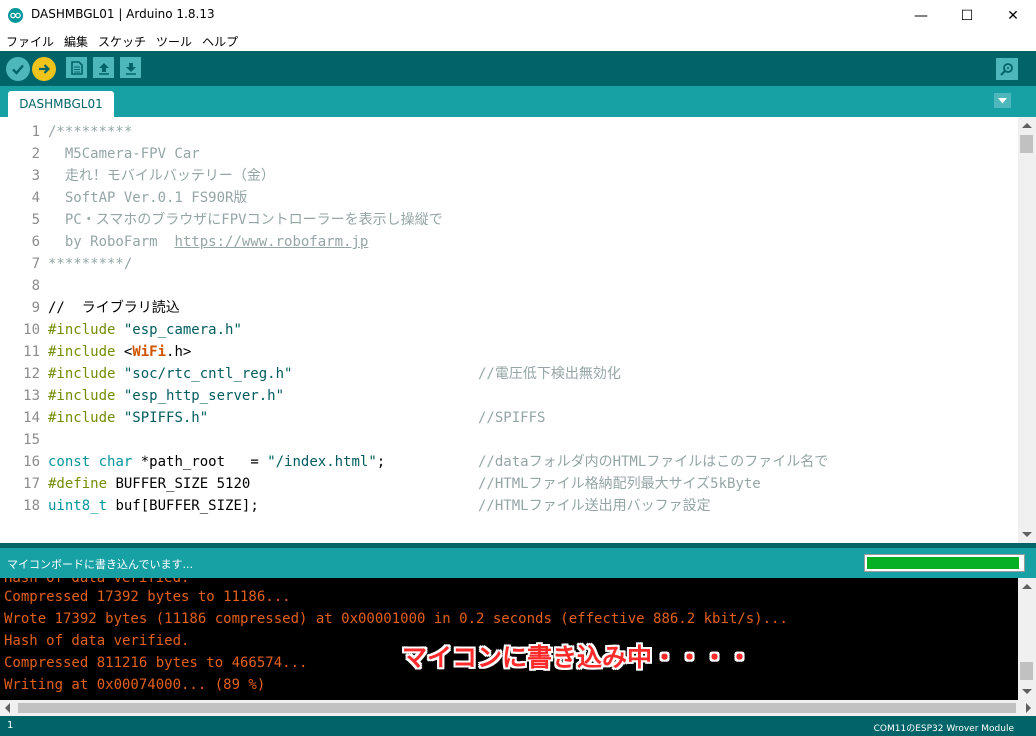  Describe the element at coordinates (7, 708) in the screenshot. I see `scroll-left-arrow-icon` at that location.